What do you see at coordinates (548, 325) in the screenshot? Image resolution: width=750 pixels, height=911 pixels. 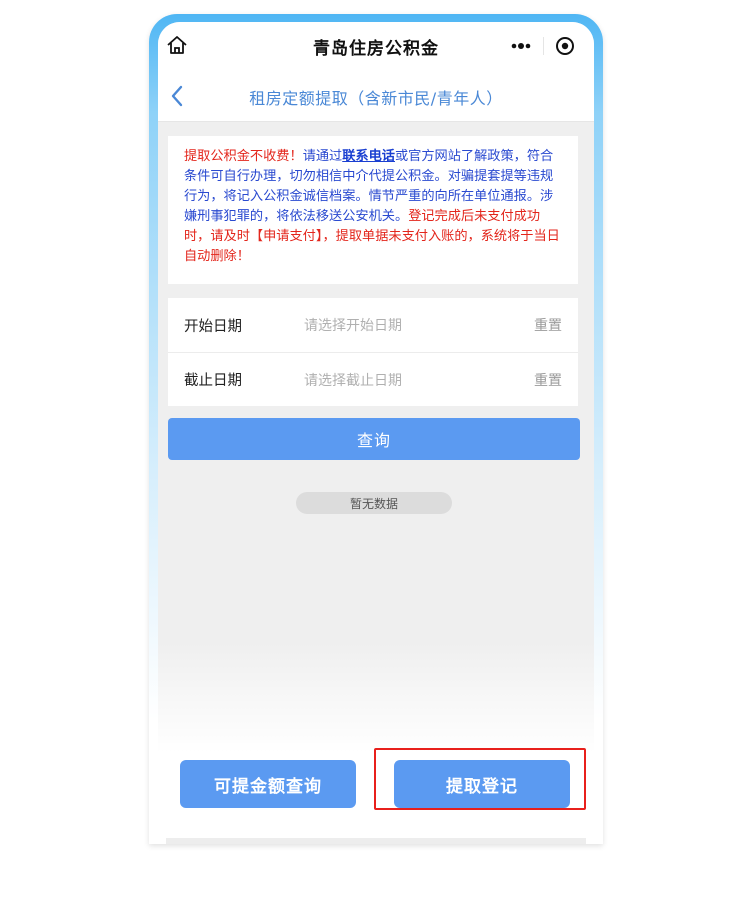 I see `start-date-reset-button: 重置` at bounding box center [548, 325].